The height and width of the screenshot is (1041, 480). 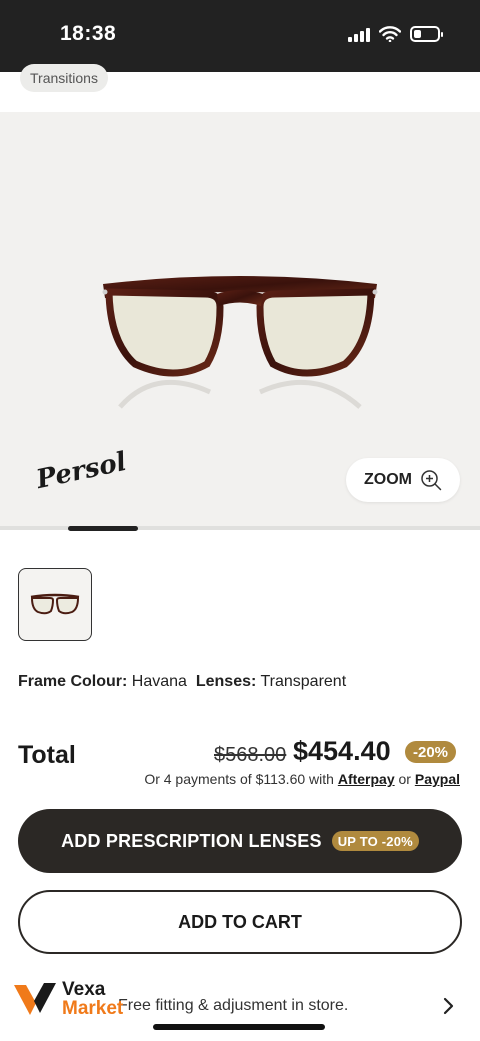 I want to click on installments-or: or, so click(x=404, y=779).